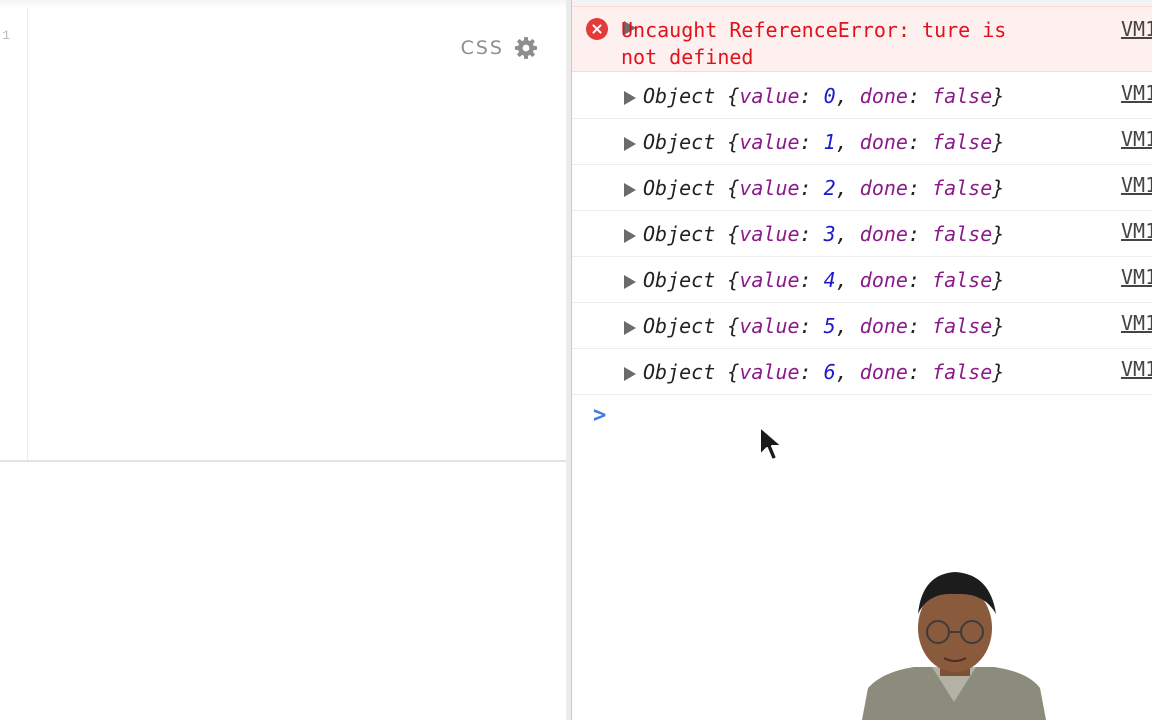  I want to click on error-source-link: VM1, so click(1136, 29).